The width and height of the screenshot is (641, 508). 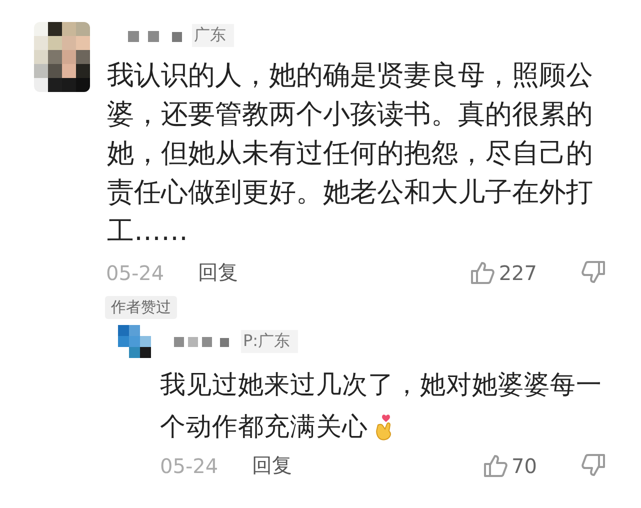 What do you see at coordinates (269, 341) in the screenshot?
I see `location-label: P:广东` at bounding box center [269, 341].